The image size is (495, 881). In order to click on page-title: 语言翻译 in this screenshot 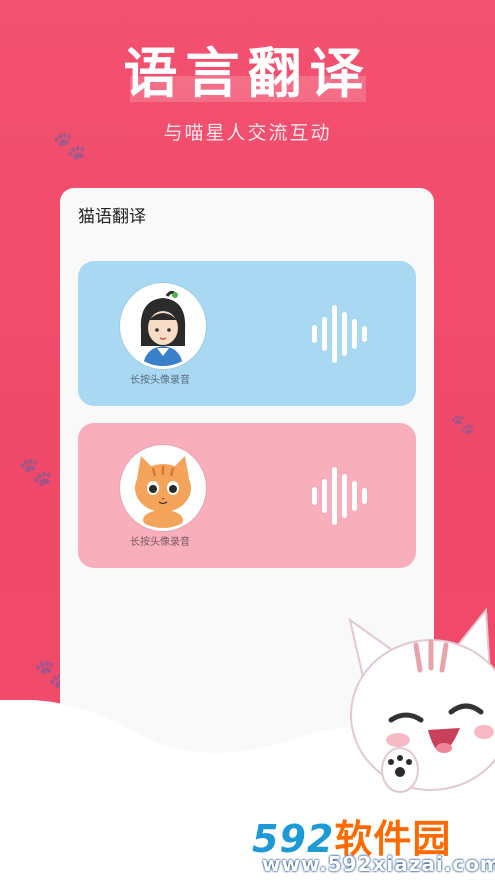, I will do `click(247, 73)`.